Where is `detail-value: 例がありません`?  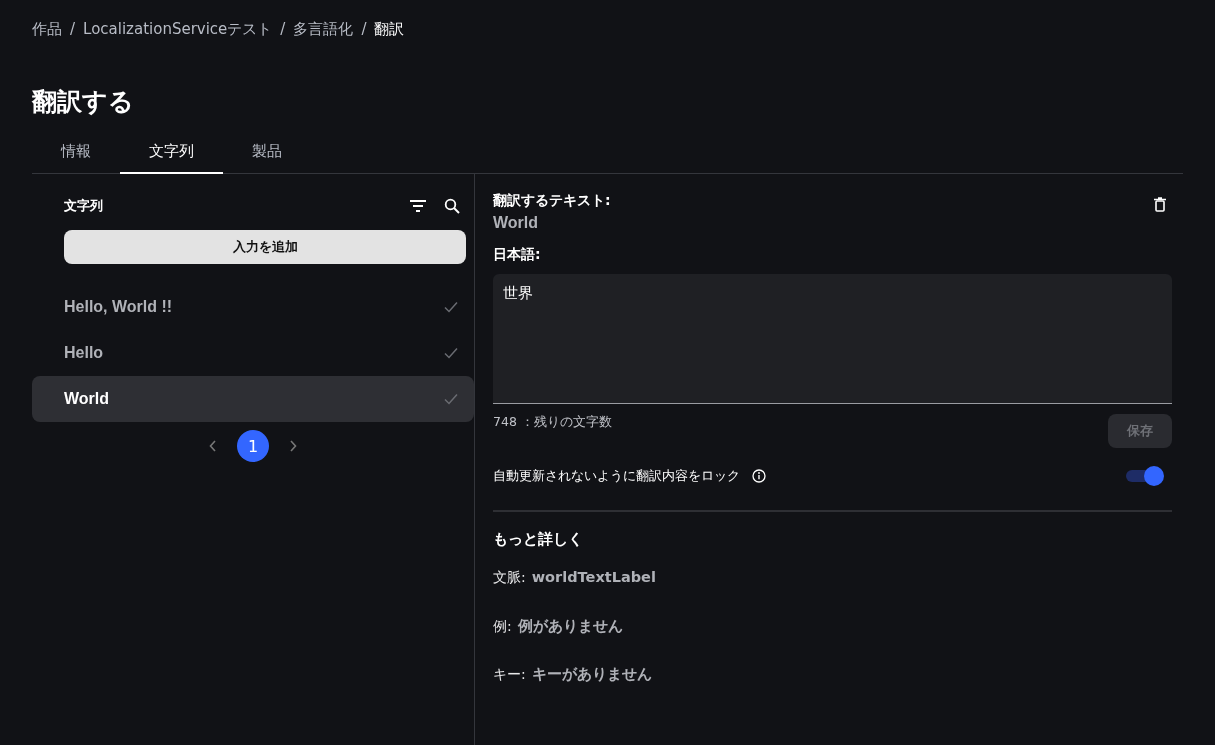 detail-value: 例がありません is located at coordinates (570, 626).